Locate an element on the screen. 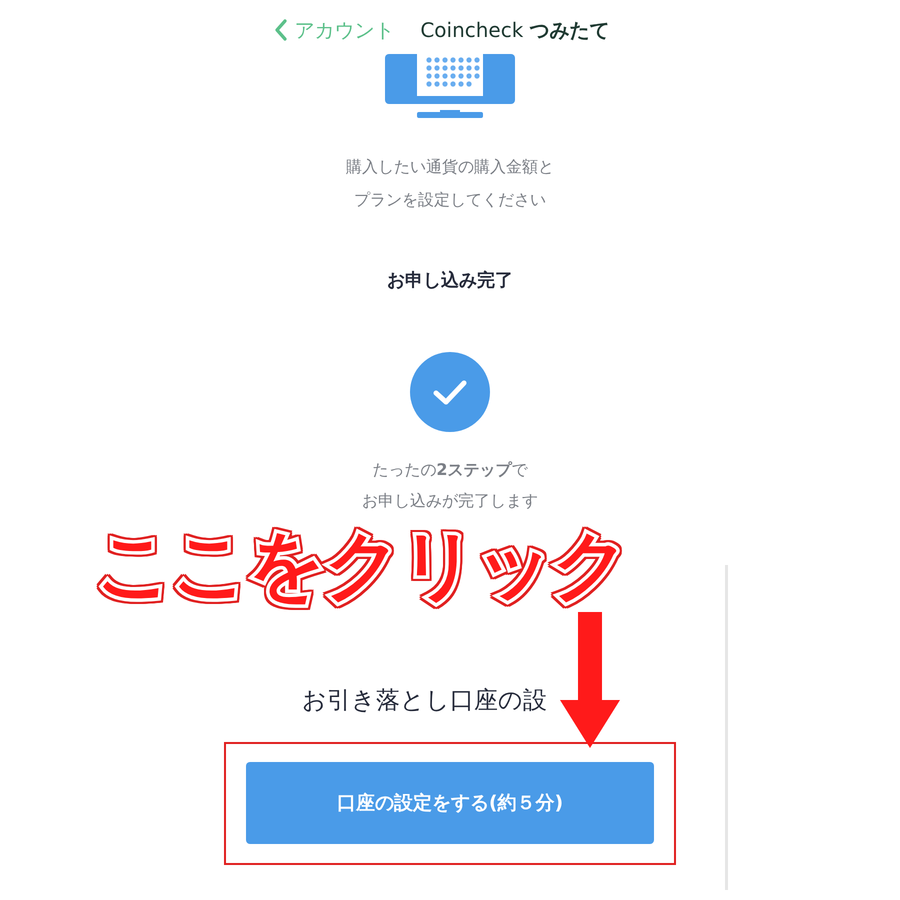 The width and height of the screenshot is (900, 900). chevron-left-icon is located at coordinates (281, 30).